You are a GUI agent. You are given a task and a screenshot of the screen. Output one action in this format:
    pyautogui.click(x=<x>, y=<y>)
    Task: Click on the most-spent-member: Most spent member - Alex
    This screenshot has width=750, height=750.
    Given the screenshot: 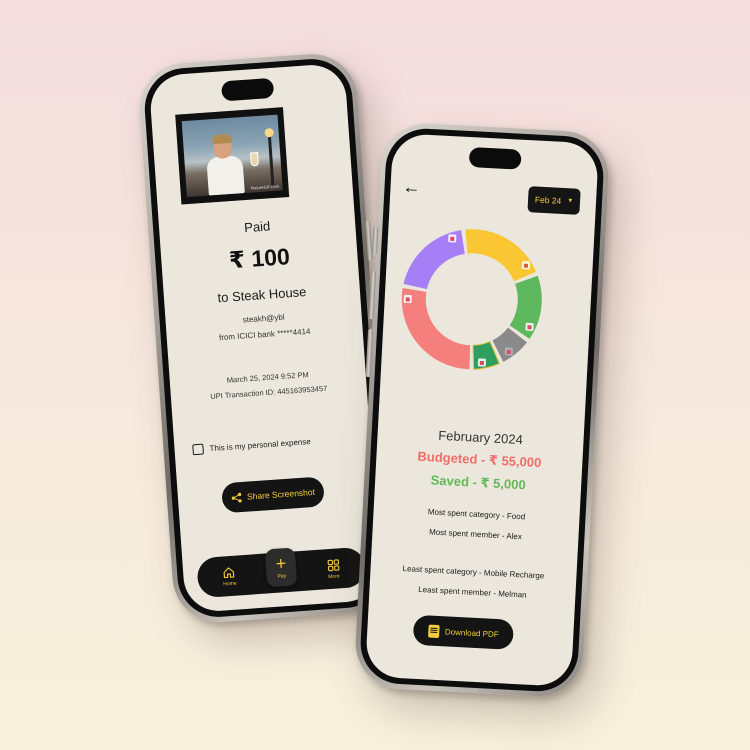 What is the action you would take?
    pyautogui.click(x=475, y=534)
    